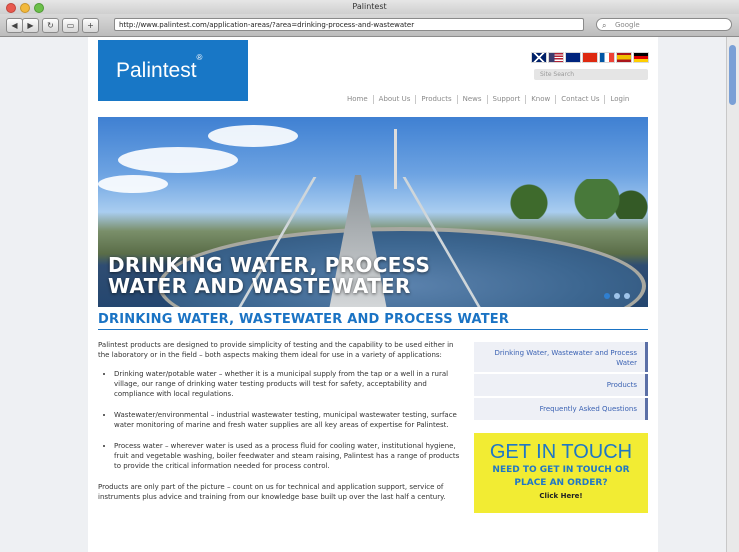 The width and height of the screenshot is (739, 552). What do you see at coordinates (395, 159) in the screenshot?
I see `pole-shape` at bounding box center [395, 159].